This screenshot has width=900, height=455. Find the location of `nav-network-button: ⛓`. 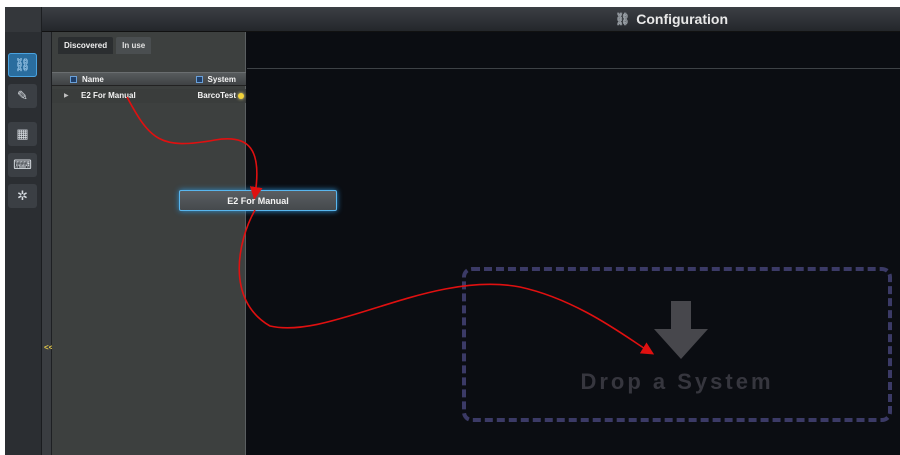

nav-network-button: ⛓ is located at coordinates (22, 65).